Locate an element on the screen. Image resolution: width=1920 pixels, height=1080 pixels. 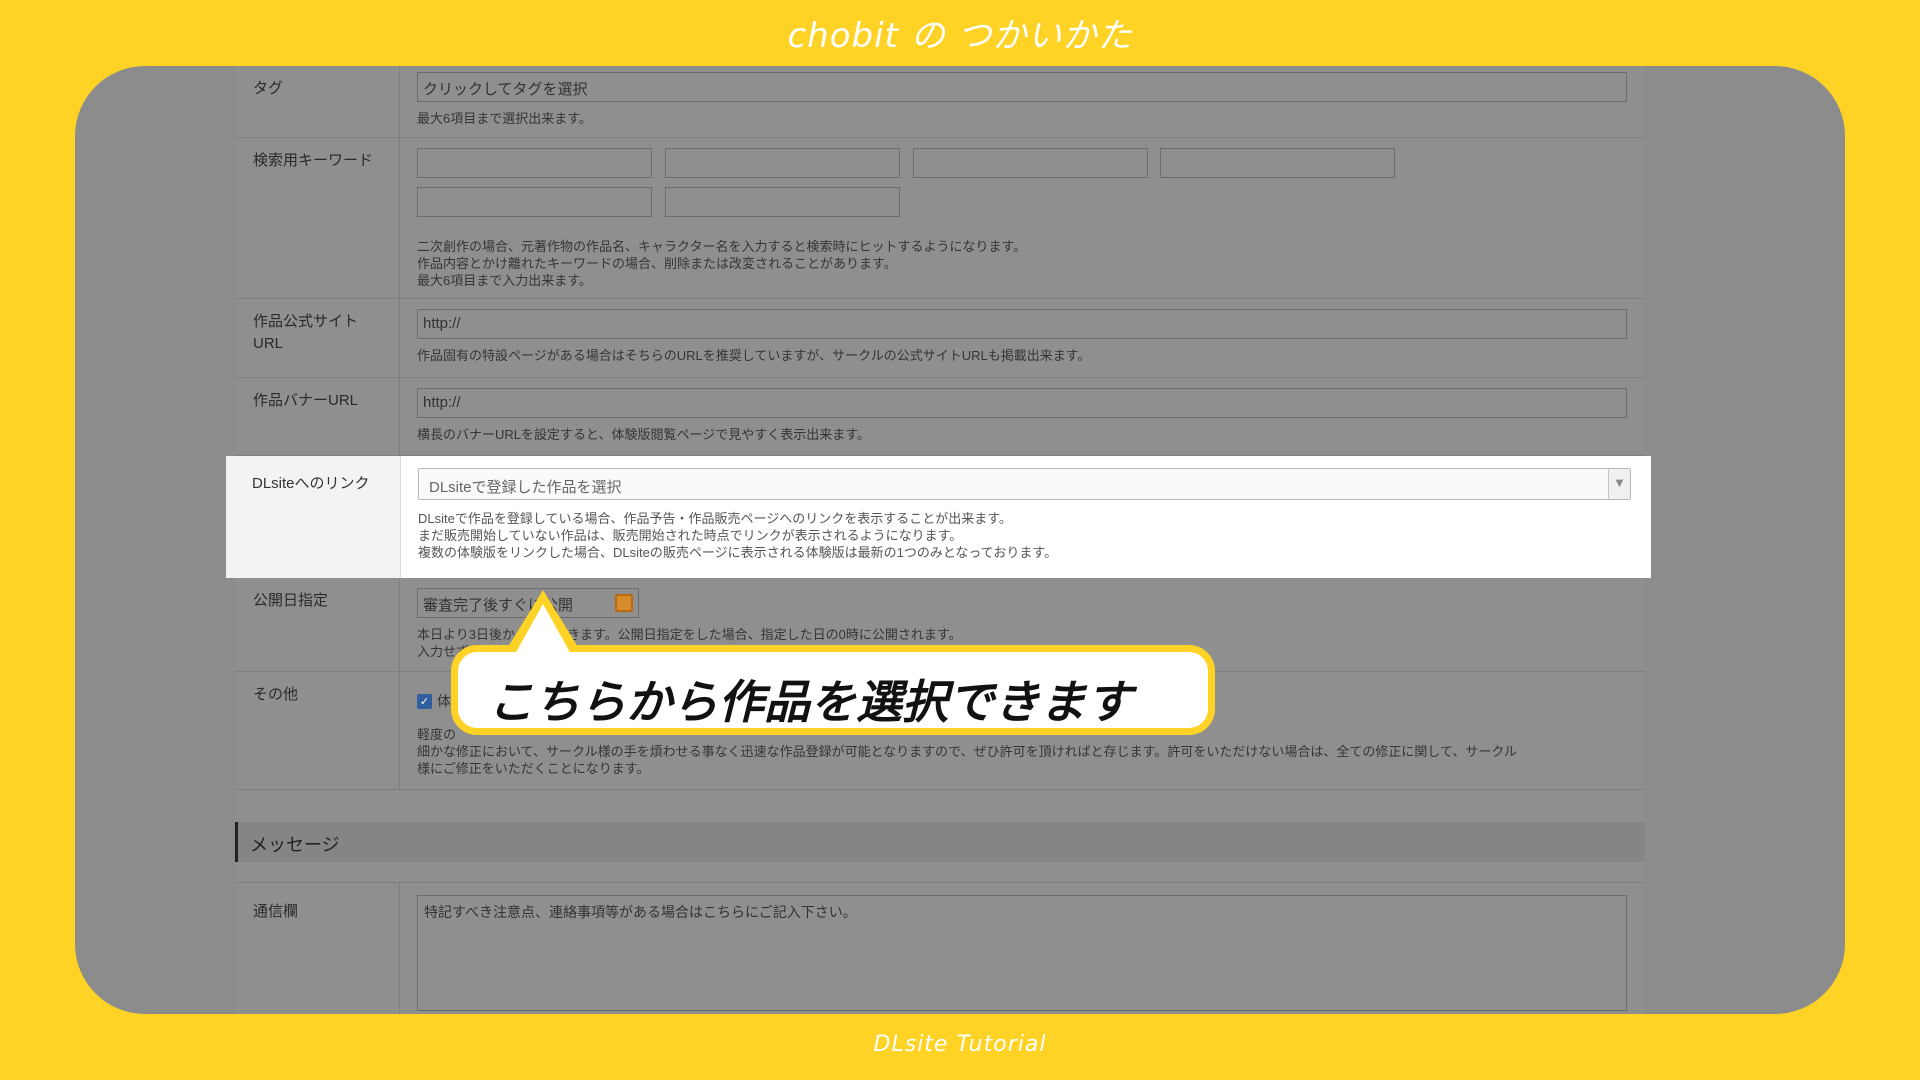
permission-checkbox: ✓ is located at coordinates (424, 701).